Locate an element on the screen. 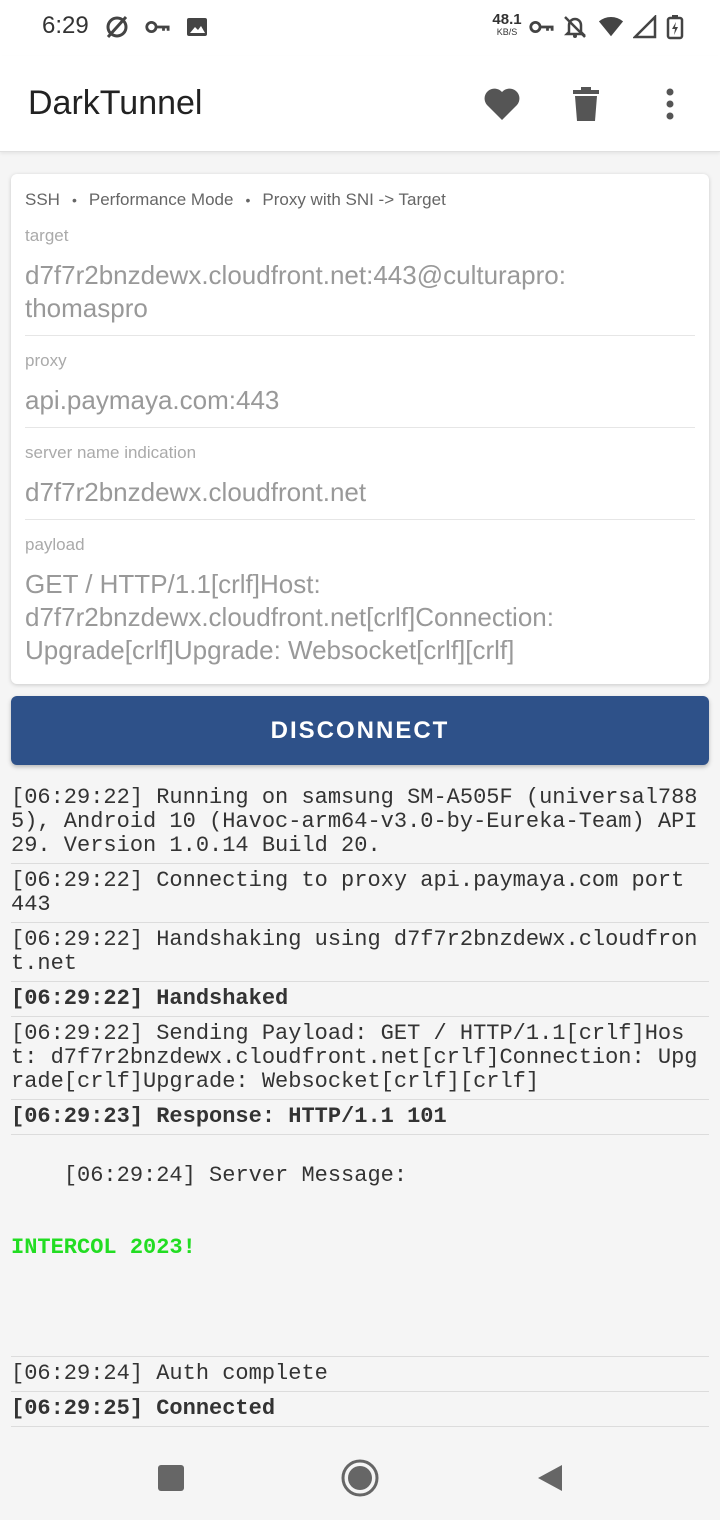  log-entry: [06:29:22] Handshaked is located at coordinates (360, 1002).